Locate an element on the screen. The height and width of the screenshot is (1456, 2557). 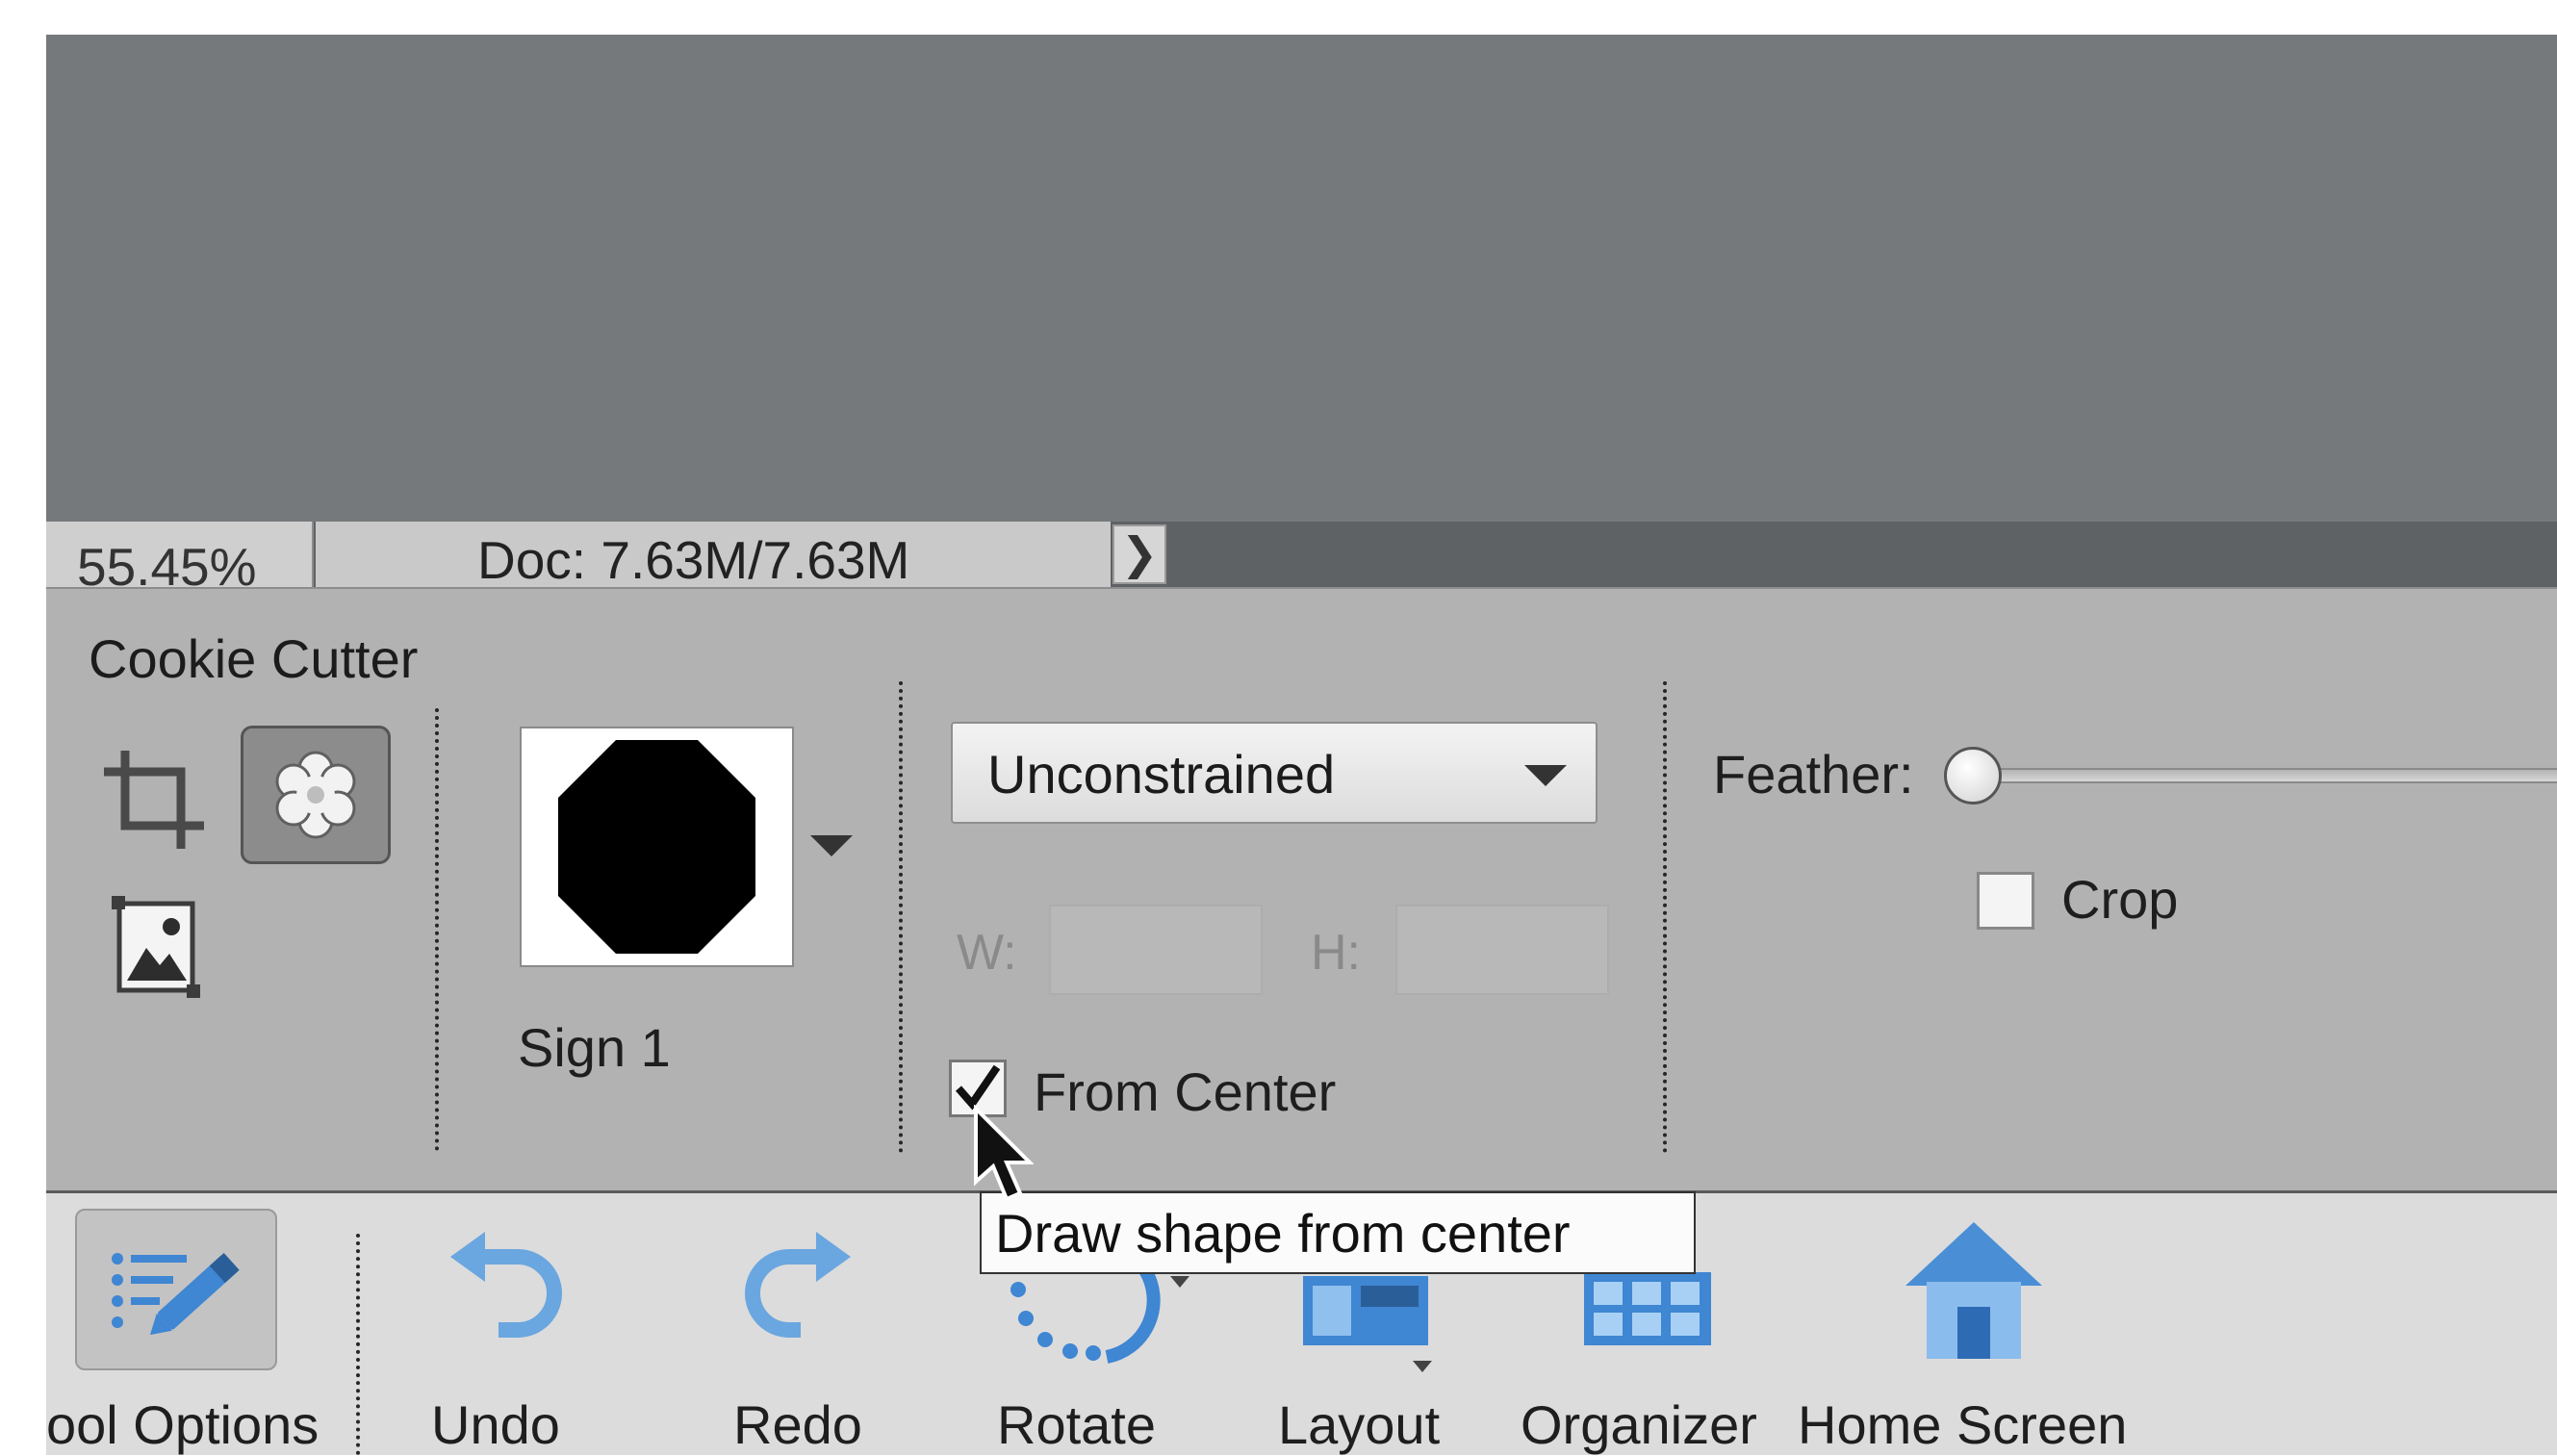
shape-name: Sign 1 is located at coordinates (594, 1047).